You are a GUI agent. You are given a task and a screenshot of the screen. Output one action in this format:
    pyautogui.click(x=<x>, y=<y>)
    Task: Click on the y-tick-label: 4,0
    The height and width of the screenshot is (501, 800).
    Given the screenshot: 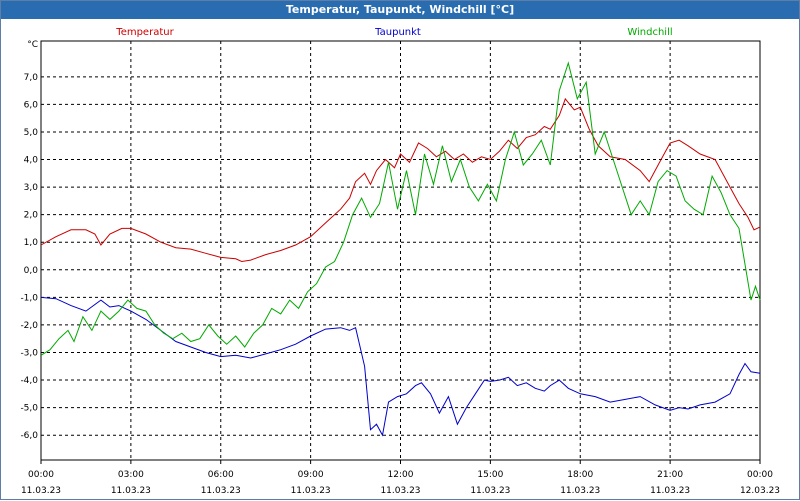 What is the action you would take?
    pyautogui.click(x=31, y=161)
    